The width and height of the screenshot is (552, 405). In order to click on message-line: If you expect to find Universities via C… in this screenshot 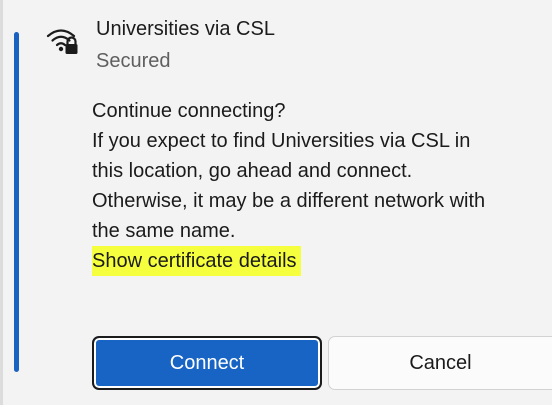, I will do `click(281, 141)`.